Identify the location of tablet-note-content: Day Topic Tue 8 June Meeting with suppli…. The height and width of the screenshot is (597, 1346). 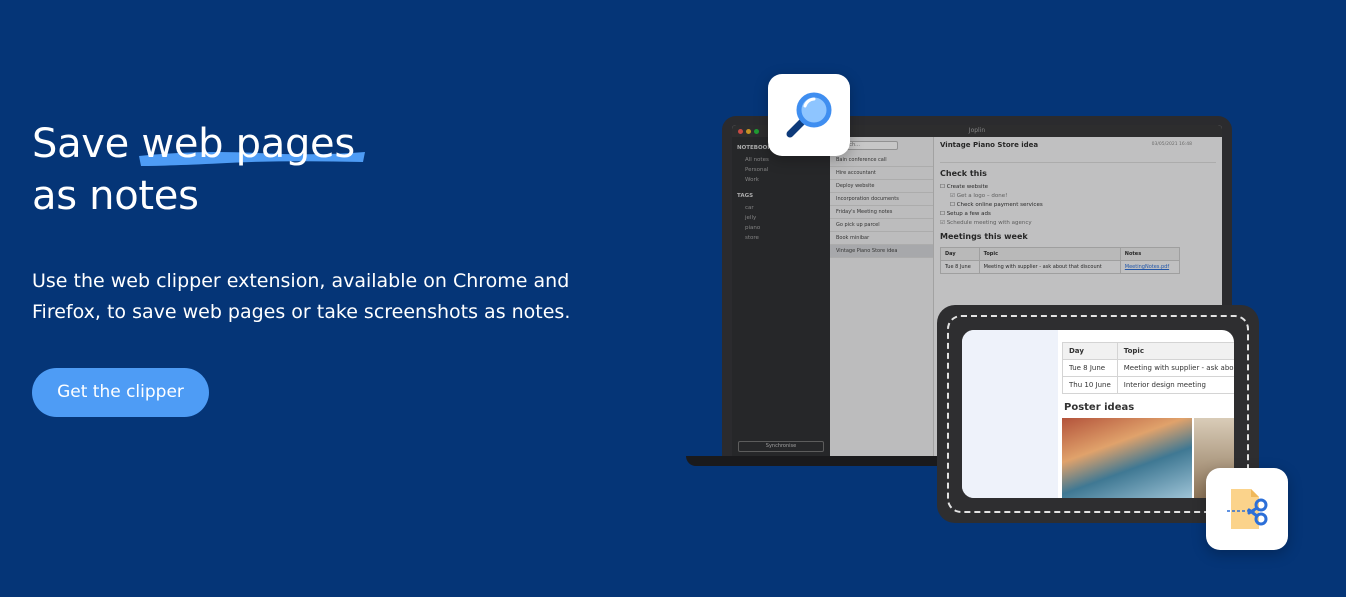
(1148, 381).